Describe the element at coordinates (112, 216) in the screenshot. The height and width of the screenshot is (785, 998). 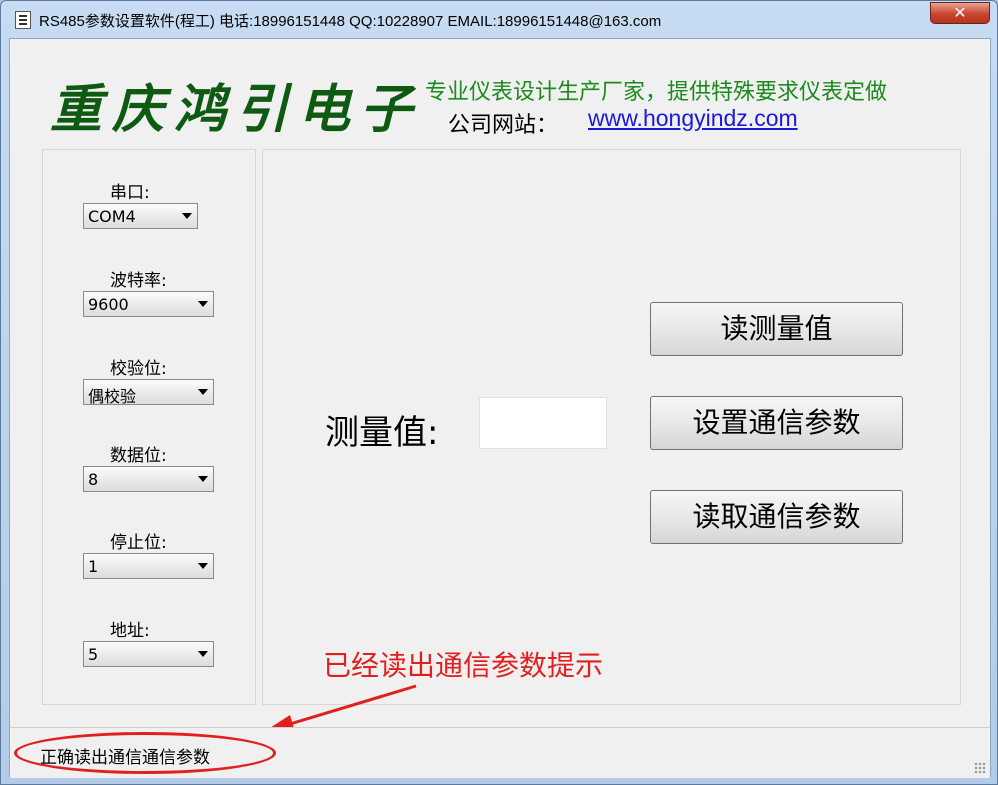
I see `port-value: COM4` at that location.